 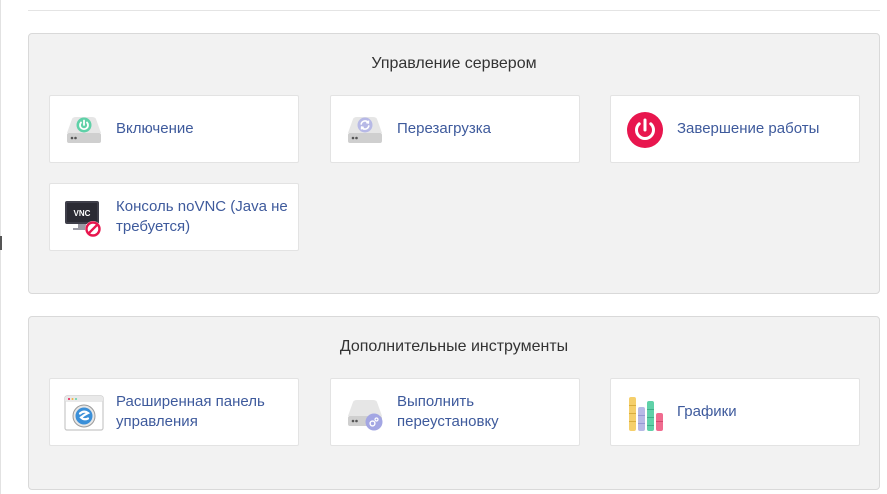 What do you see at coordinates (448, 411) in the screenshot?
I see `reinstall-label: Выполнить переустановку` at bounding box center [448, 411].